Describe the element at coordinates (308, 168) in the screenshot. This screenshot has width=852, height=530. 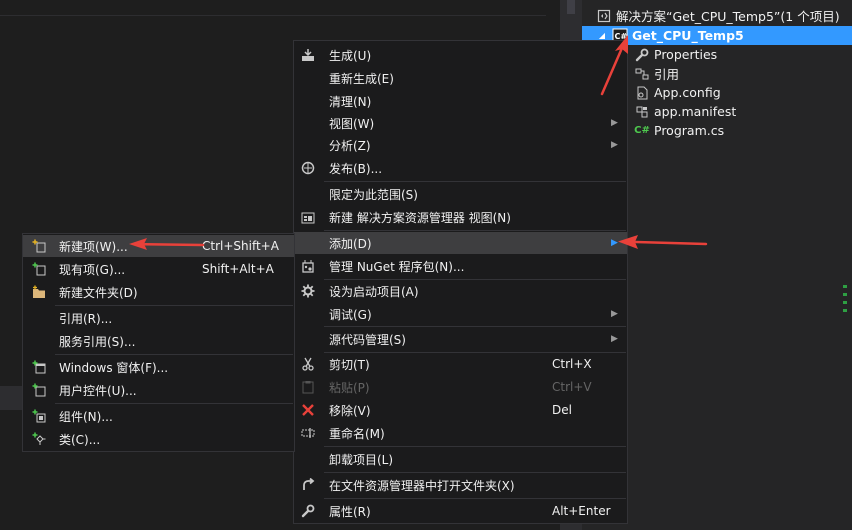
I see `publish-icon` at that location.